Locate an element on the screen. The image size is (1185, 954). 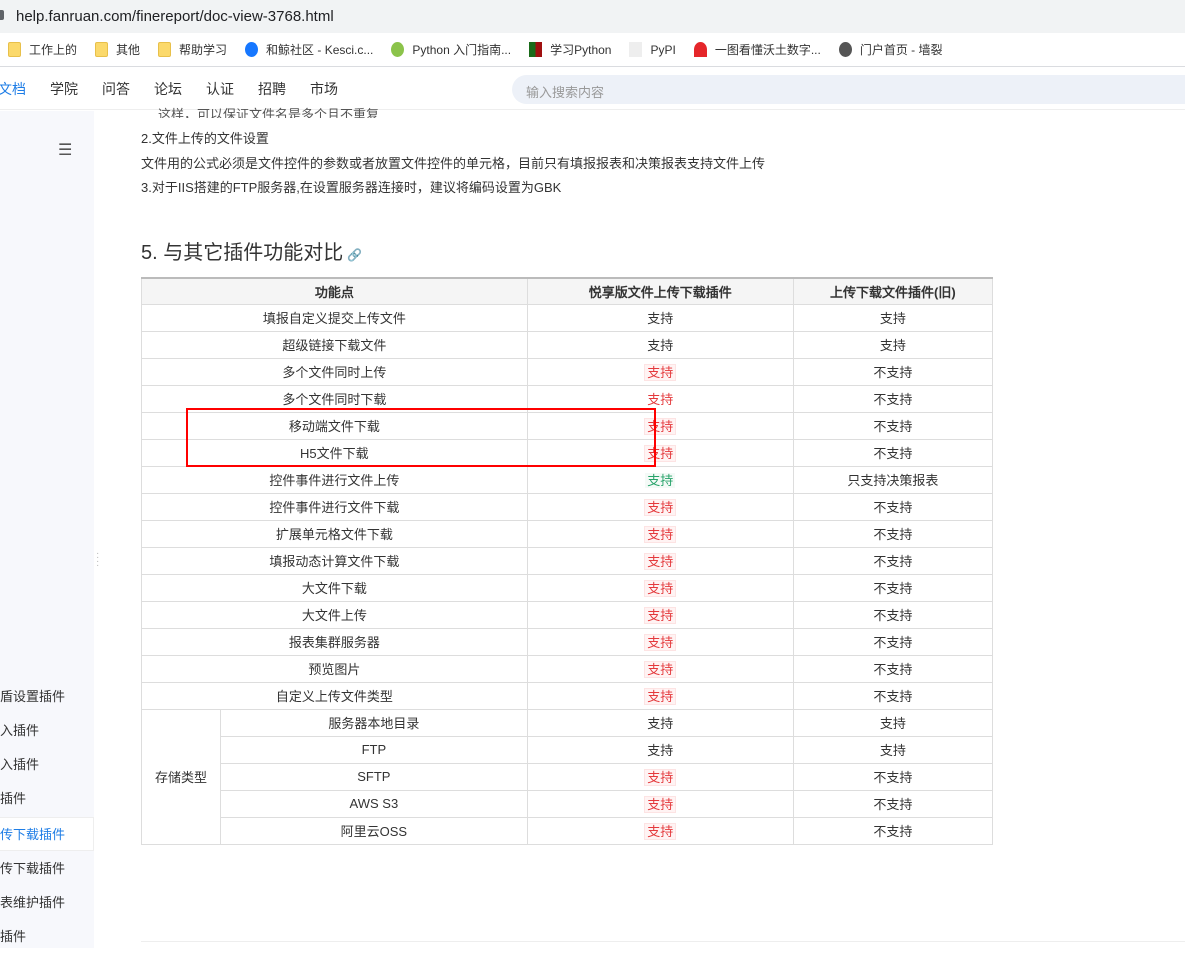
feature-cell: 填报自定义提交上传文件 is located at coordinates (334, 317).